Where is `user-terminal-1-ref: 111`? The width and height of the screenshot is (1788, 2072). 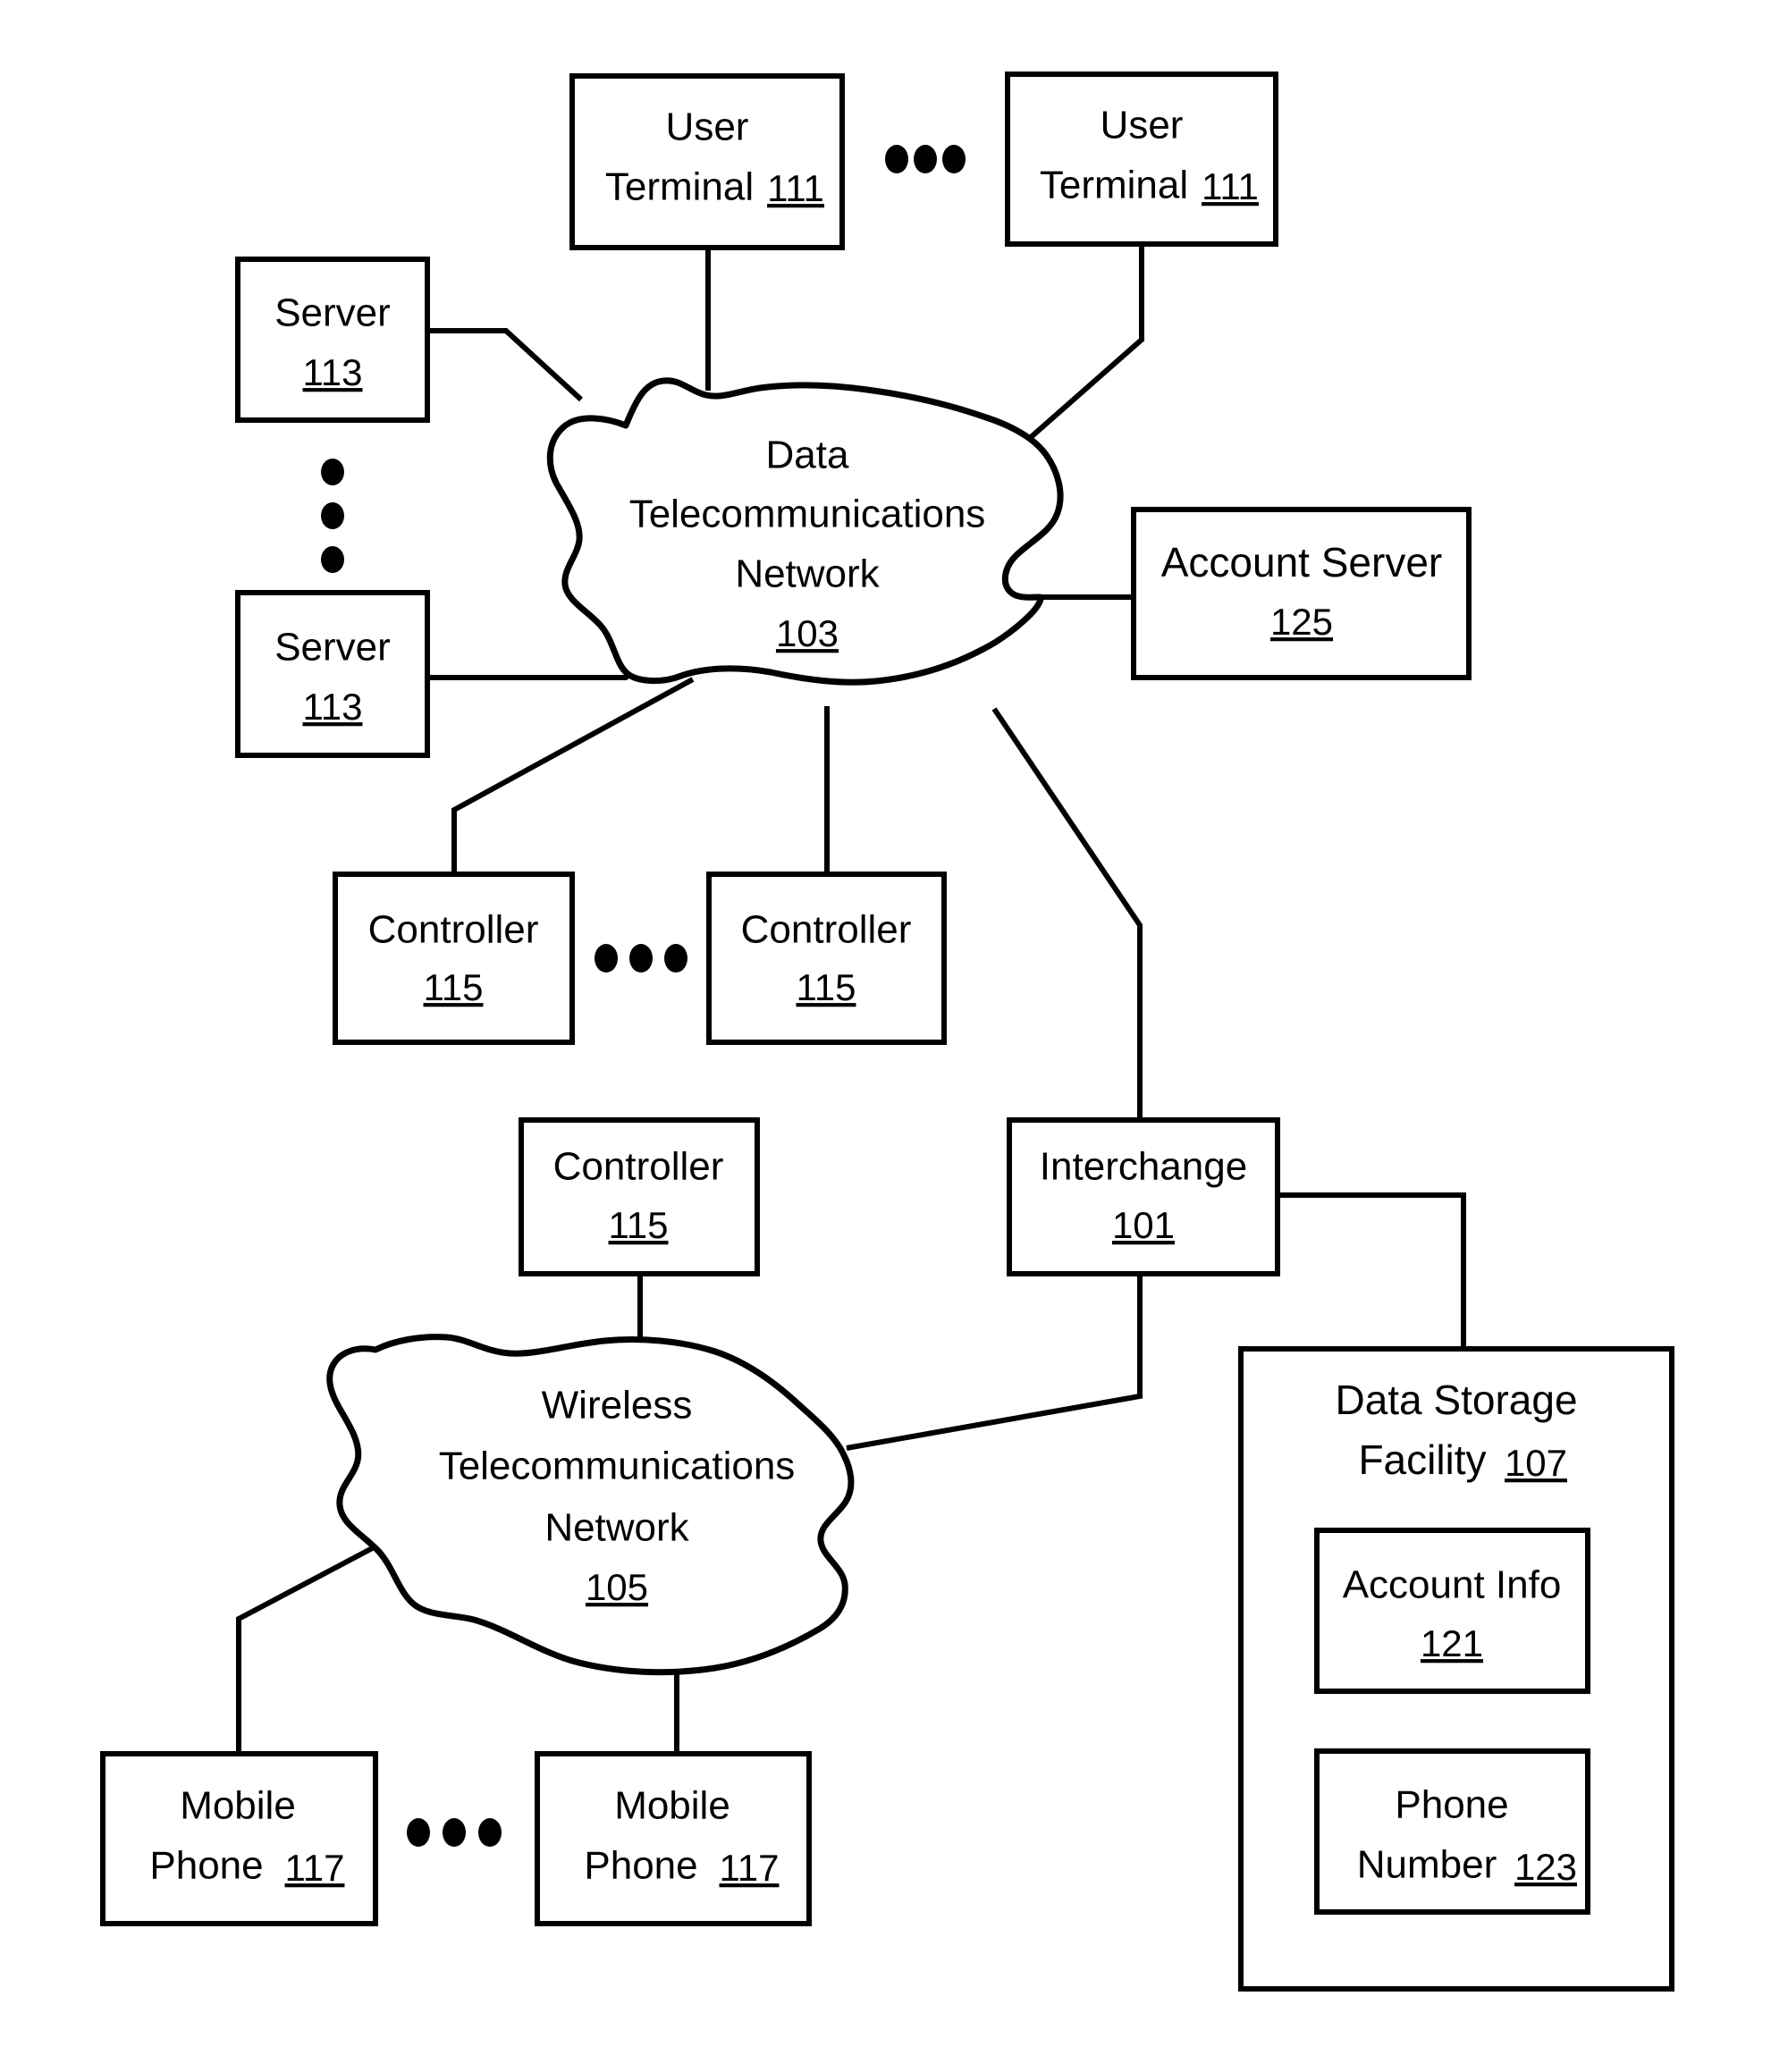 user-terminal-1-ref: 111 is located at coordinates (795, 188).